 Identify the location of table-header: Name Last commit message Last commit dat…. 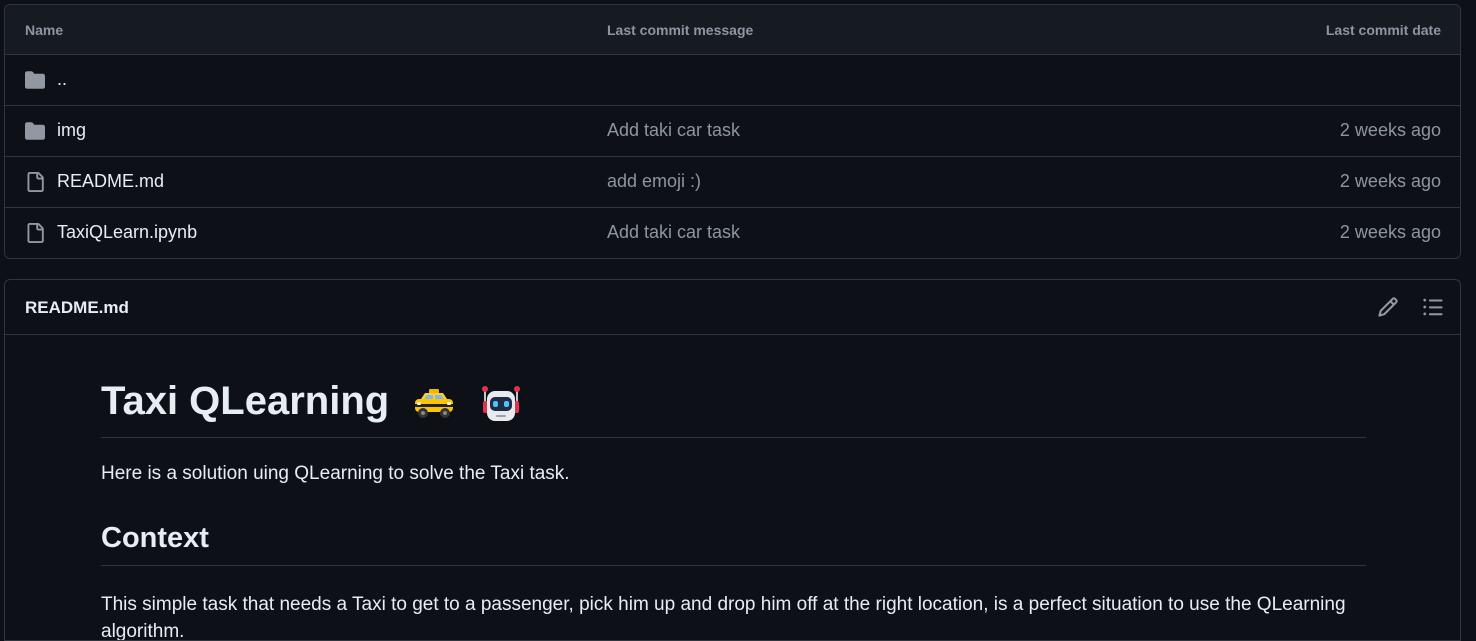
(732, 30).